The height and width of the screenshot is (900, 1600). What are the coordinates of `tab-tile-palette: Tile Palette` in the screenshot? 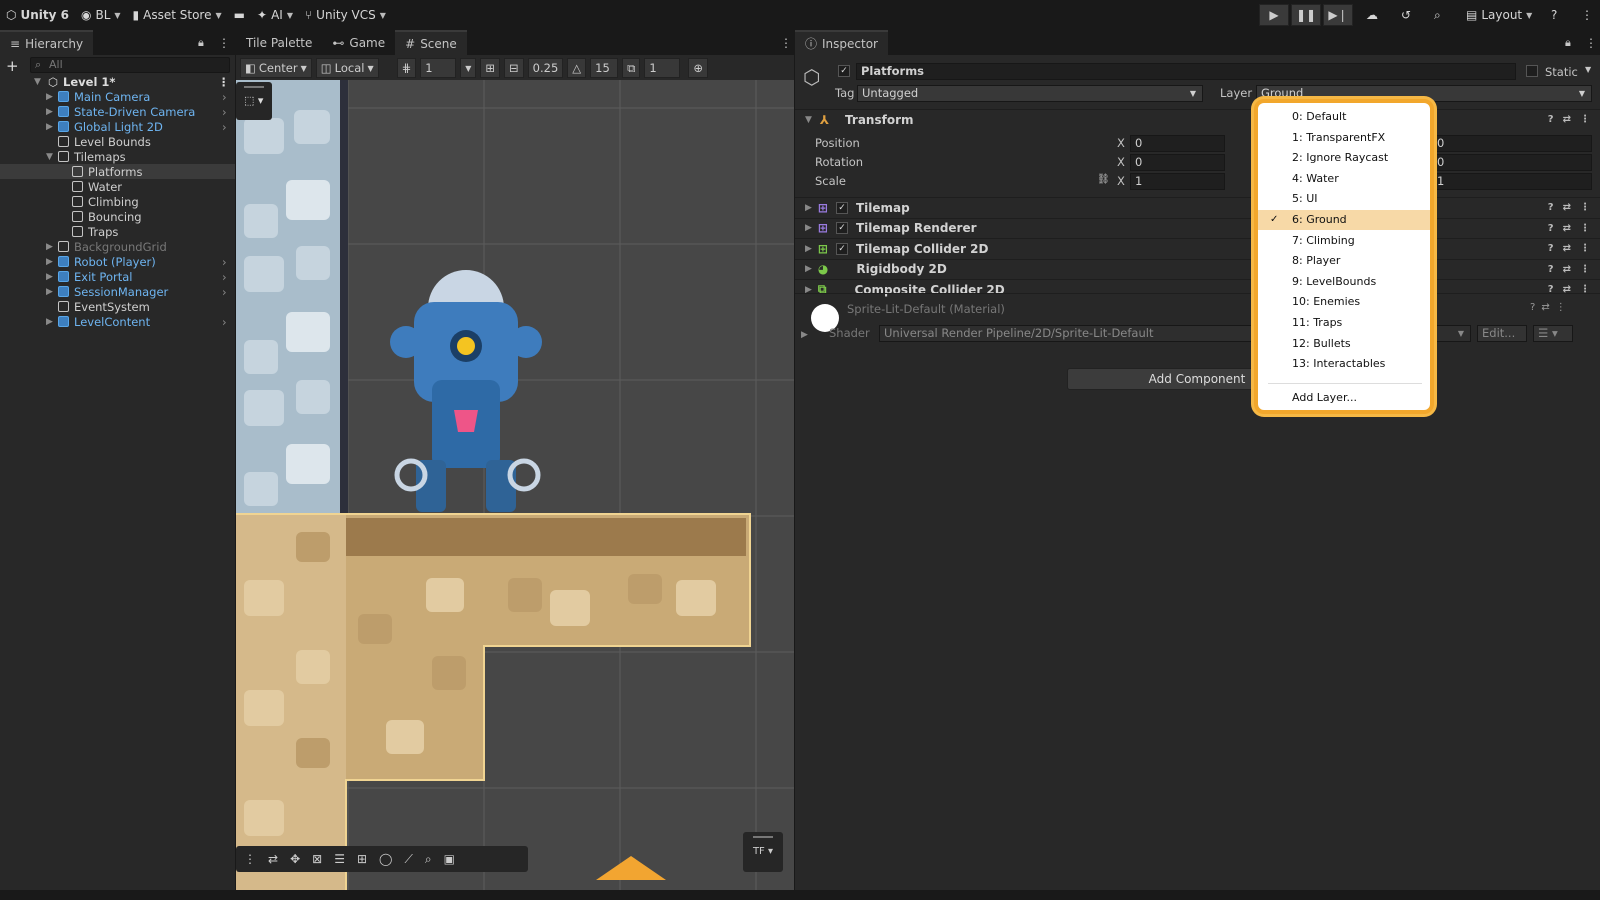 It's located at (279, 42).